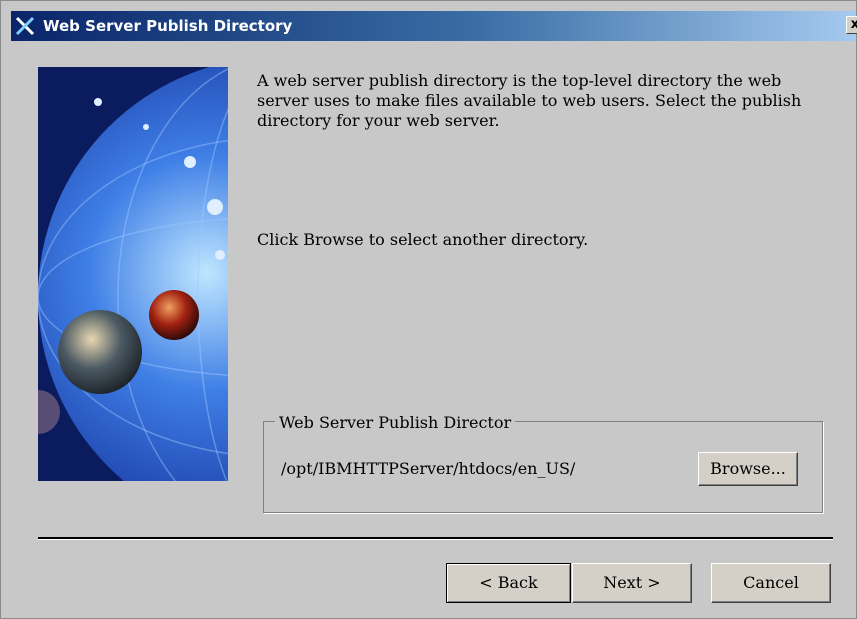 This screenshot has height=619, width=857. I want to click on next-button: Next >, so click(632, 583).